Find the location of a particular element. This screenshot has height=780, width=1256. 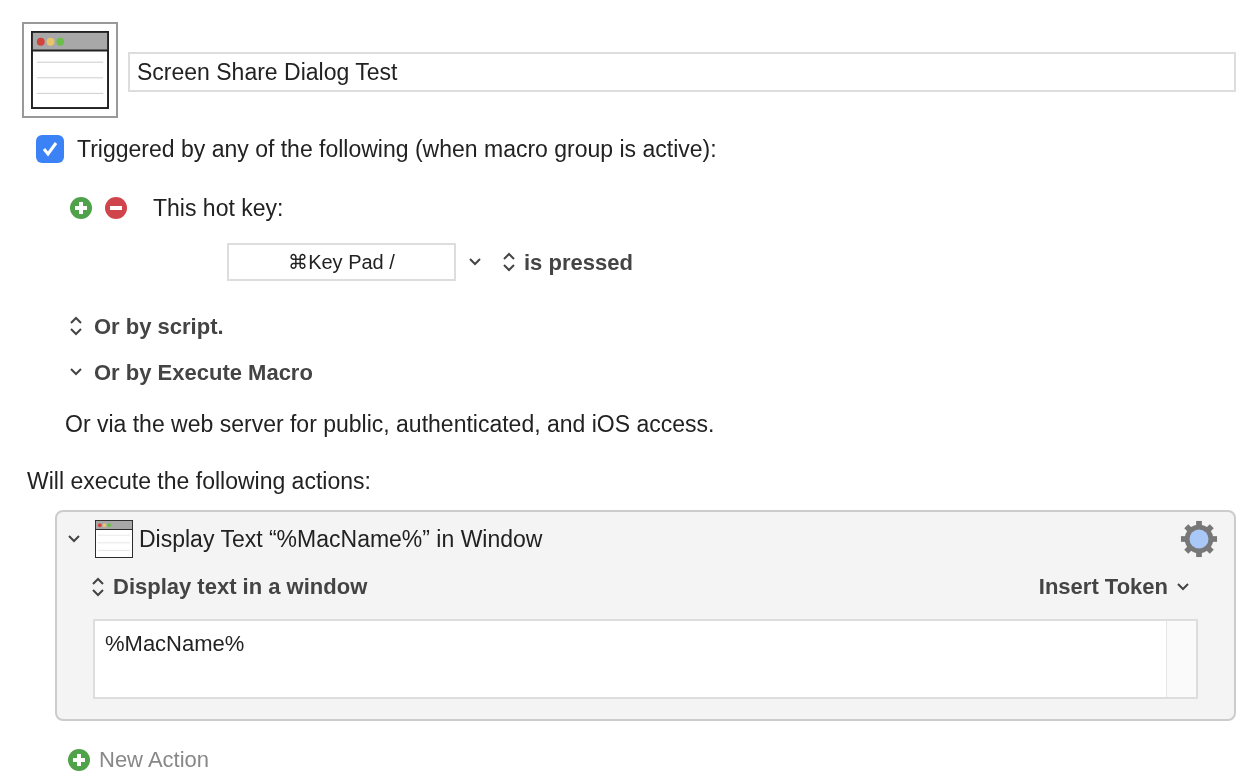

trigger-option: Or by script. is located at coordinates (662, 326).